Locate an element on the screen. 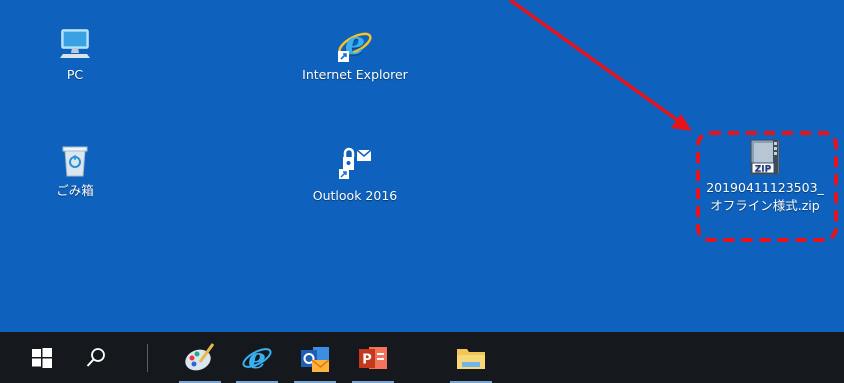 The width and height of the screenshot is (844, 383). red-arrowhead is located at coordinates (681, 122).